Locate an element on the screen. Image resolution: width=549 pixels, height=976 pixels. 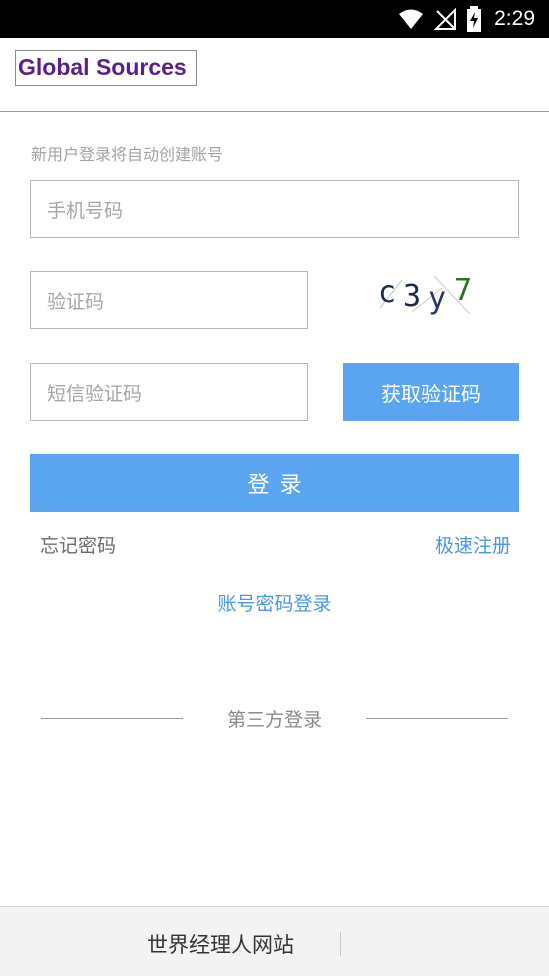
account-password-login-link: 账号密码登录 is located at coordinates (274, 602).